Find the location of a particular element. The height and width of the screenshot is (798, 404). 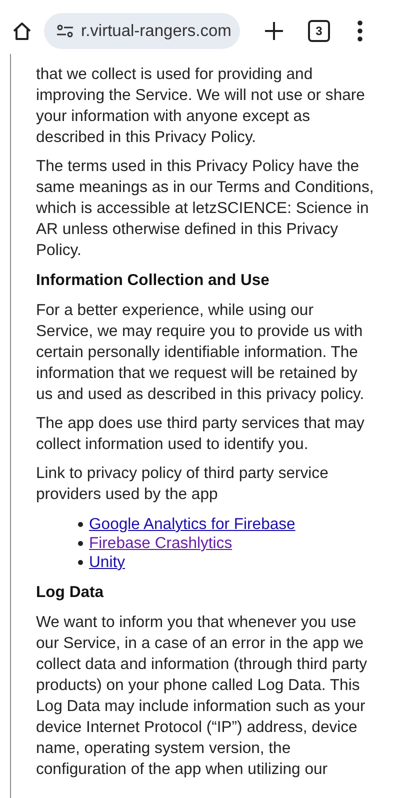

menu-icon is located at coordinates (360, 31).